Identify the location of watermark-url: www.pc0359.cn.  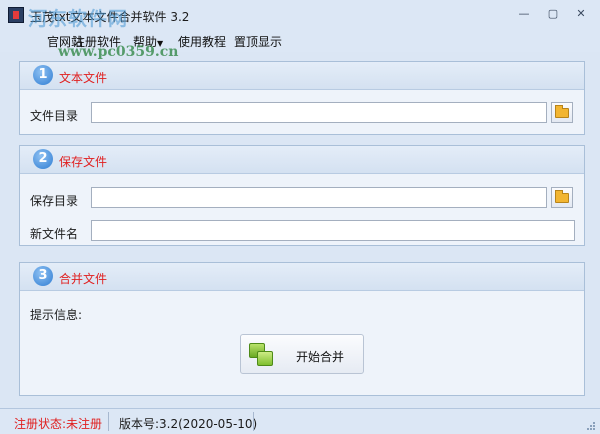
(118, 52).